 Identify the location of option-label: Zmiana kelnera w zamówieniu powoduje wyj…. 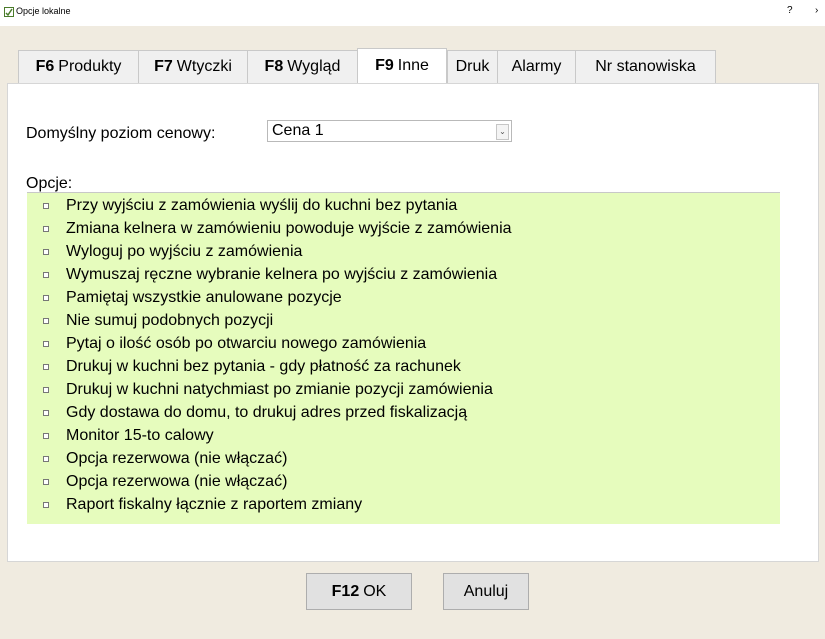
(289, 228).